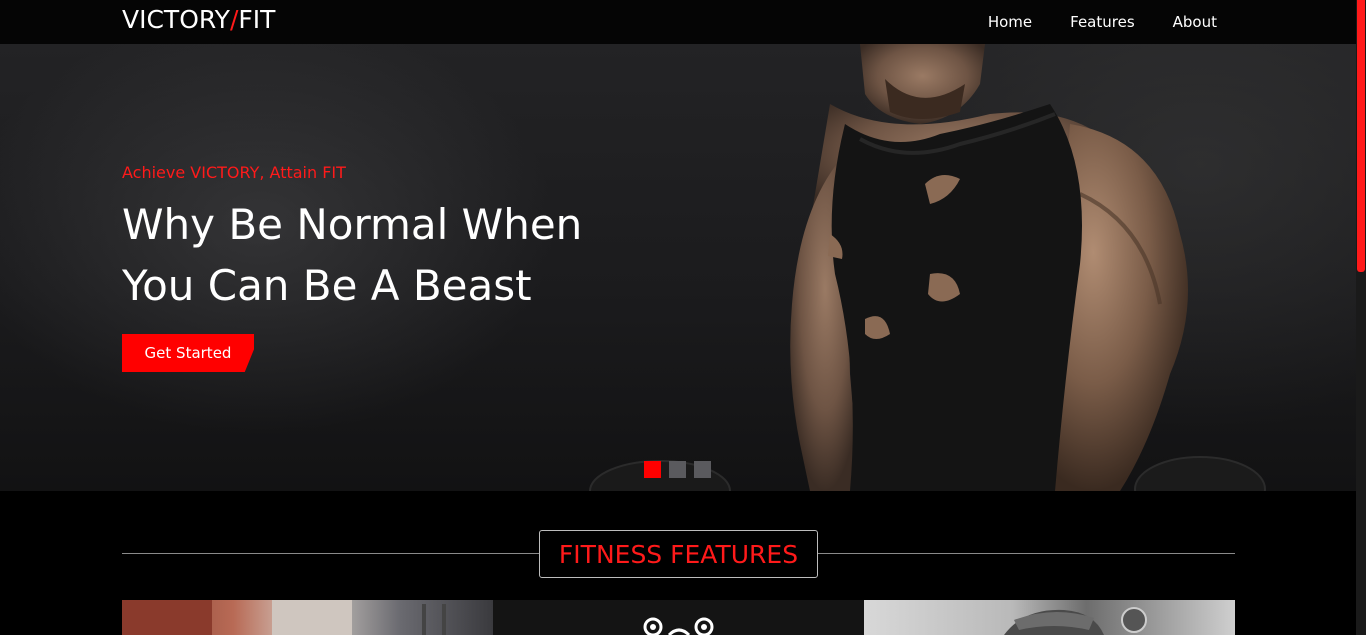 This screenshot has width=1366, height=635. Describe the element at coordinates (284, 617) in the screenshot. I see `gym-training-photo` at that location.